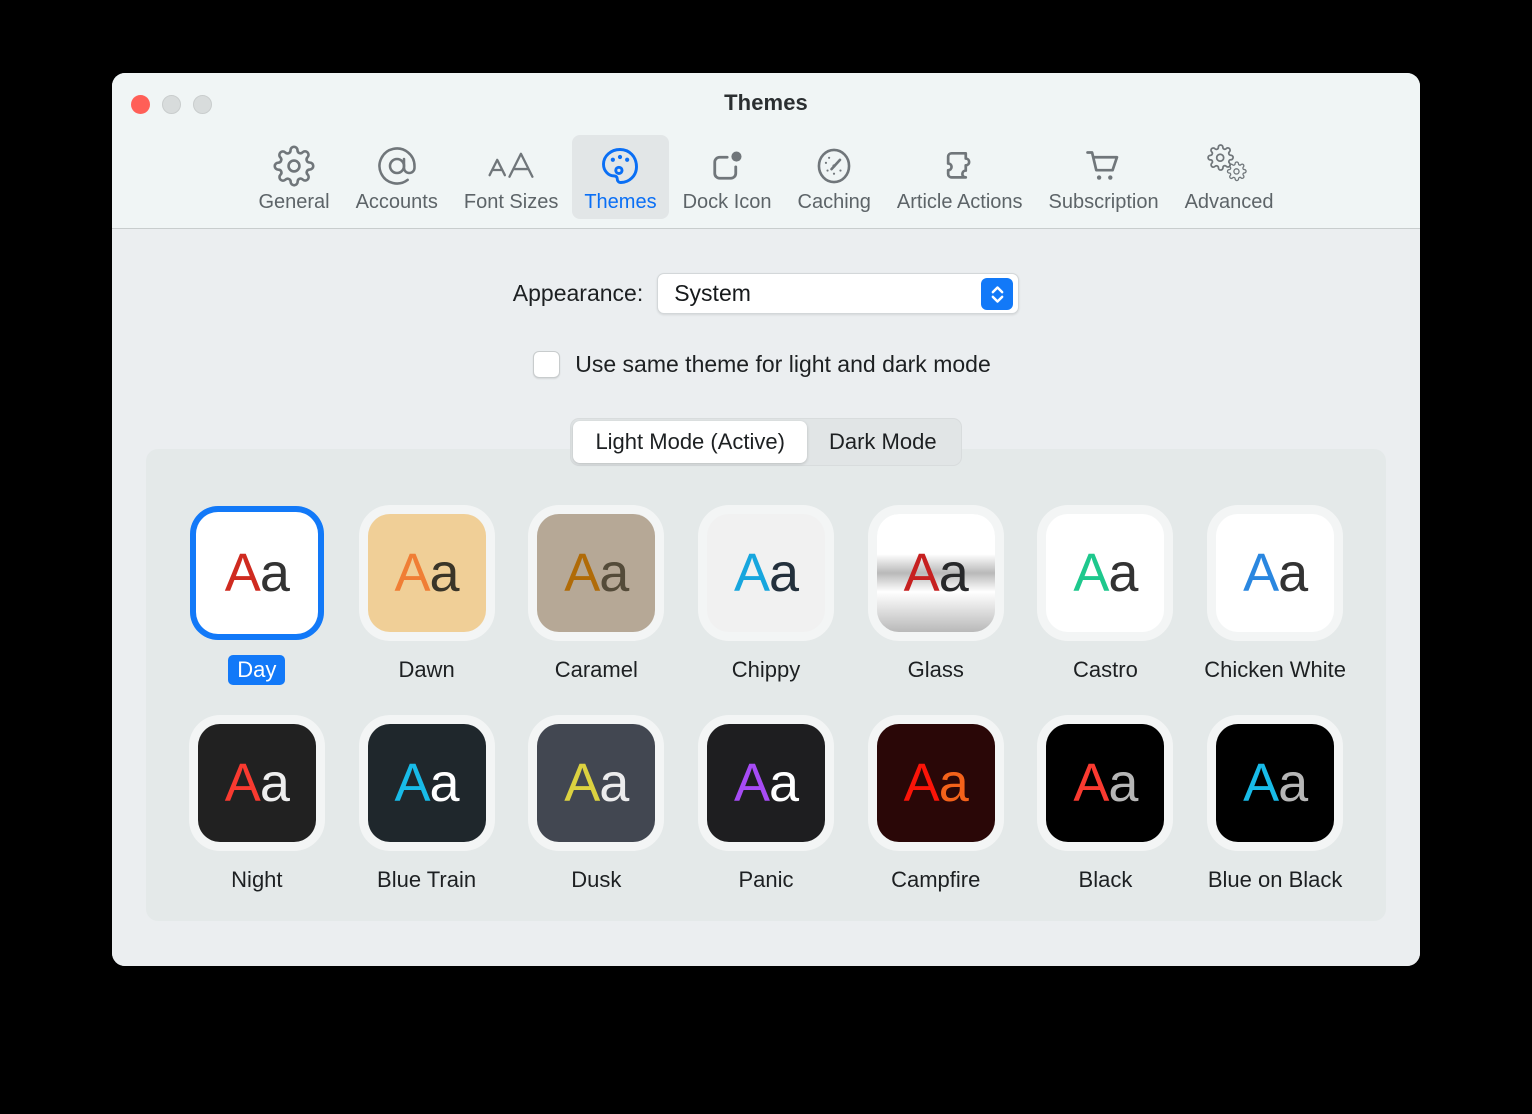  What do you see at coordinates (1275, 879) in the screenshot?
I see `theme-name-label: Blue on Black` at bounding box center [1275, 879].